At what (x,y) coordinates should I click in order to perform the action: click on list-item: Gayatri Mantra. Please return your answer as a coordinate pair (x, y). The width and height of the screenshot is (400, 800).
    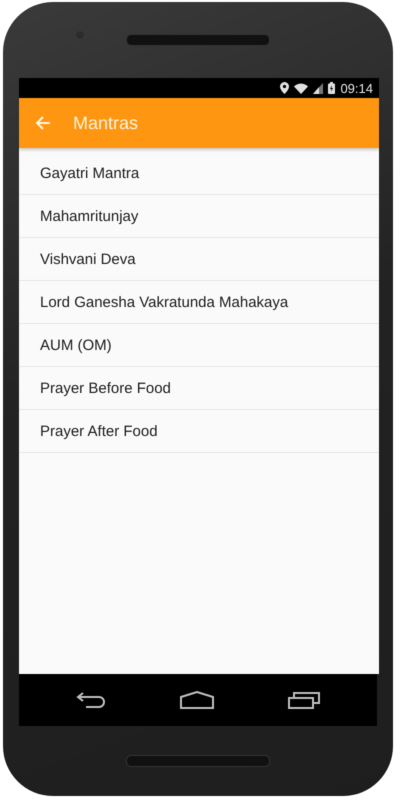
    Looking at the image, I should click on (199, 173).